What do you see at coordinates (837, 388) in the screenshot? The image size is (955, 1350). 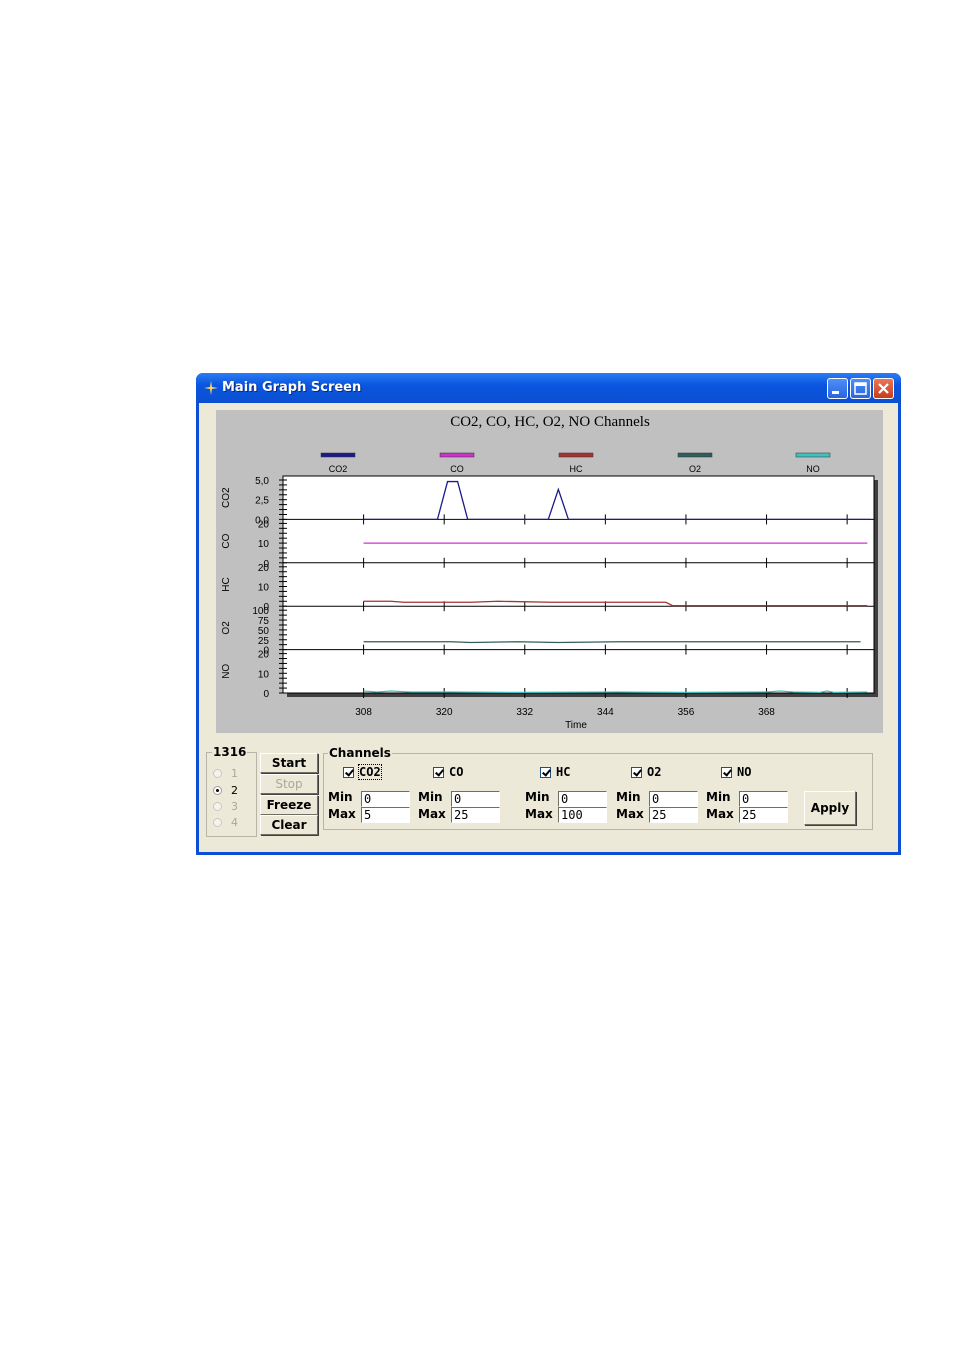 I see `minimize-icon` at bounding box center [837, 388].